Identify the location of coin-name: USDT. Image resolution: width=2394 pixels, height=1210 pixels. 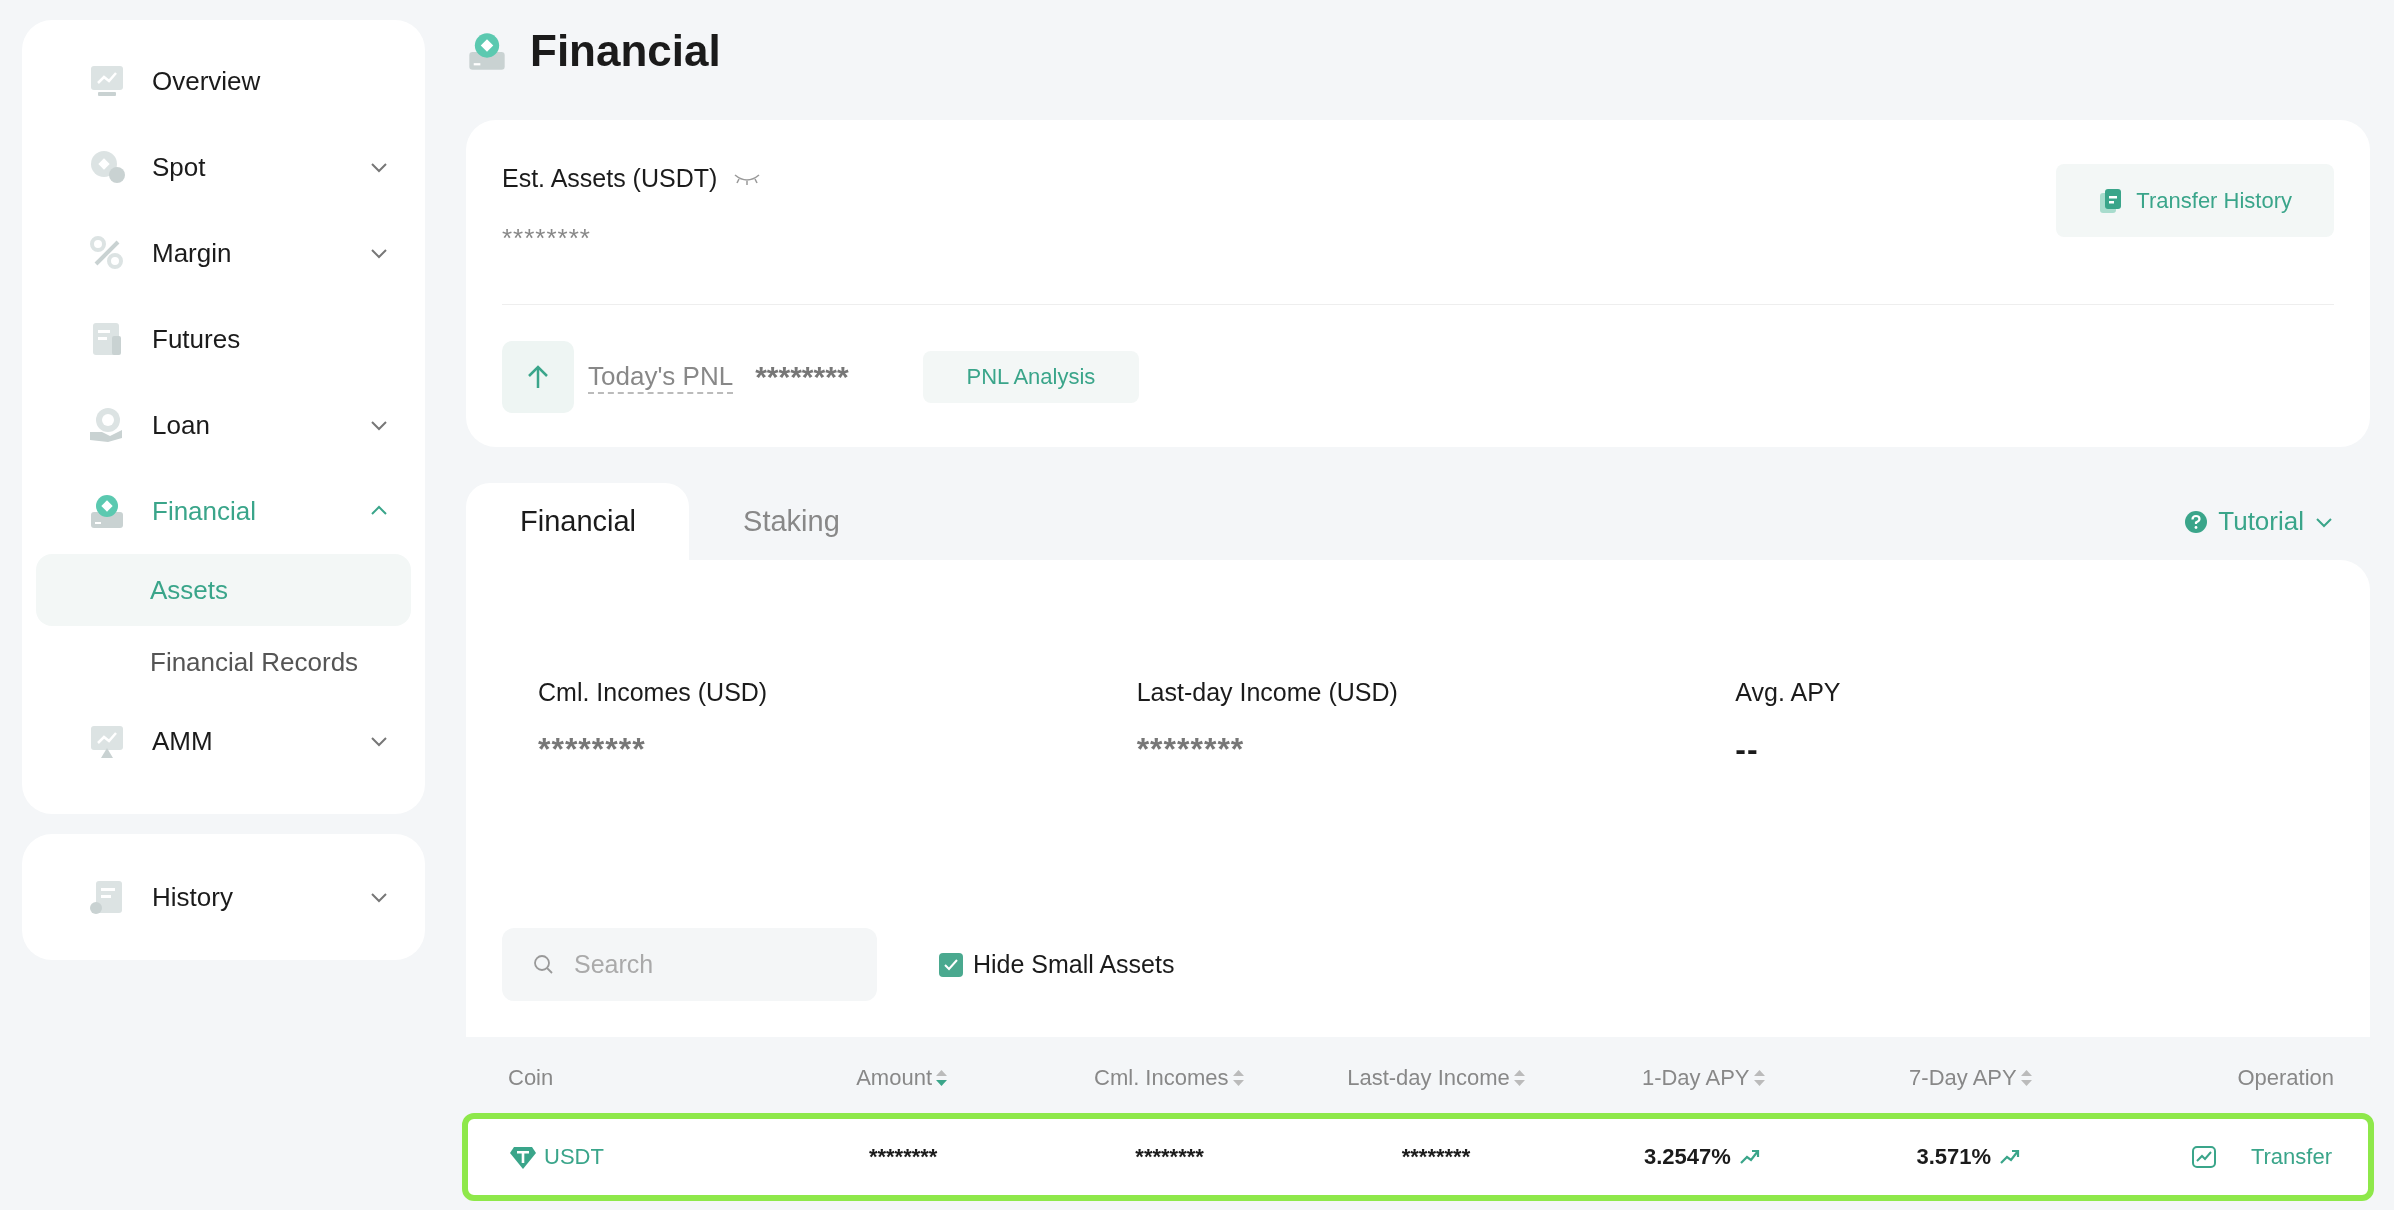
(574, 1157).